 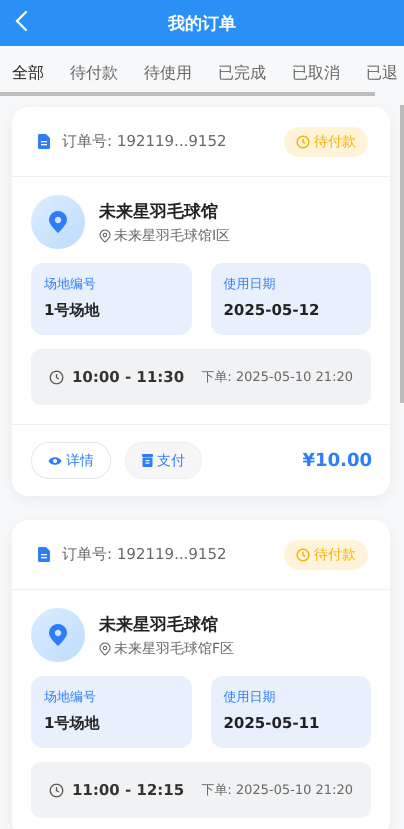 What do you see at coordinates (55, 461) in the screenshot?
I see `eye-icon` at bounding box center [55, 461].